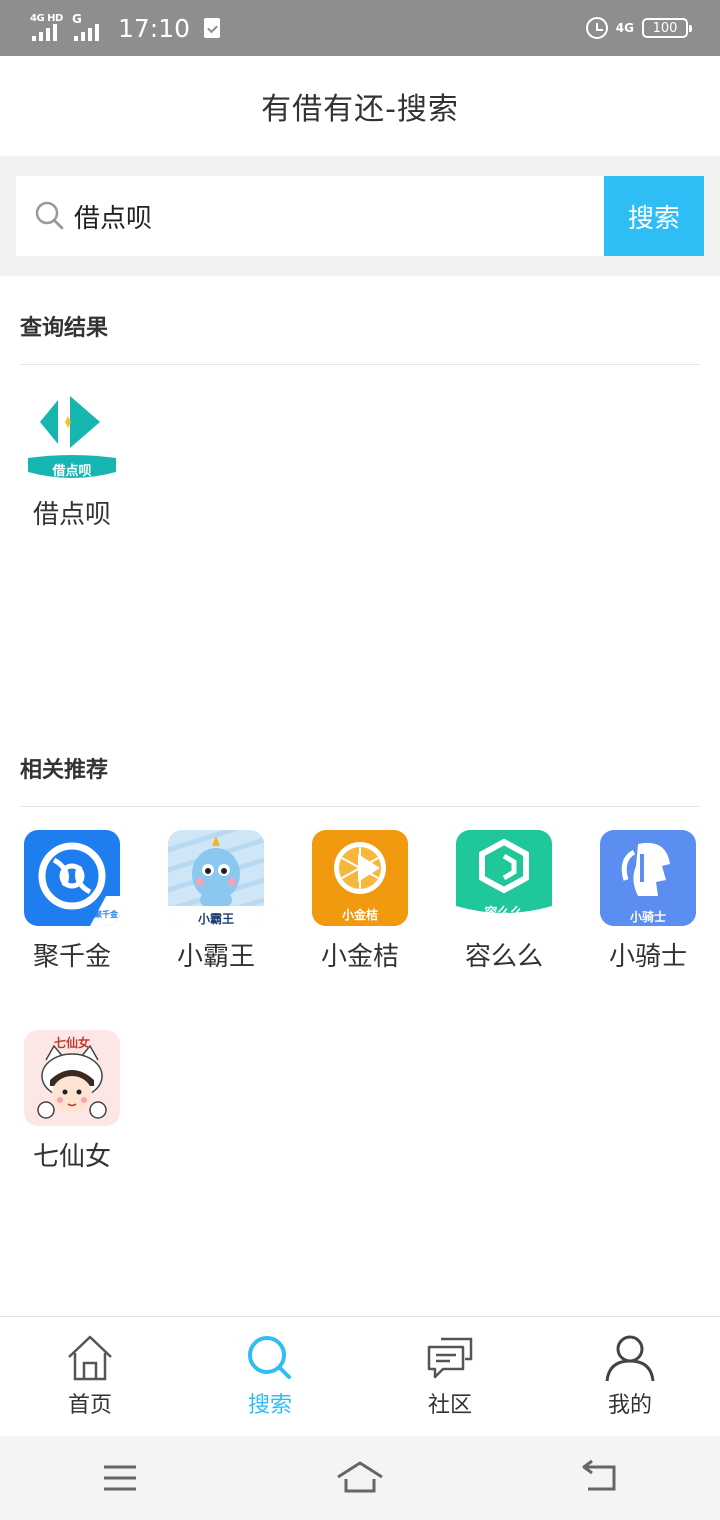 This screenshot has height=1520, width=720. What do you see at coordinates (359, 915) in the screenshot?
I see `app-badge-text: 小金桔` at bounding box center [359, 915].